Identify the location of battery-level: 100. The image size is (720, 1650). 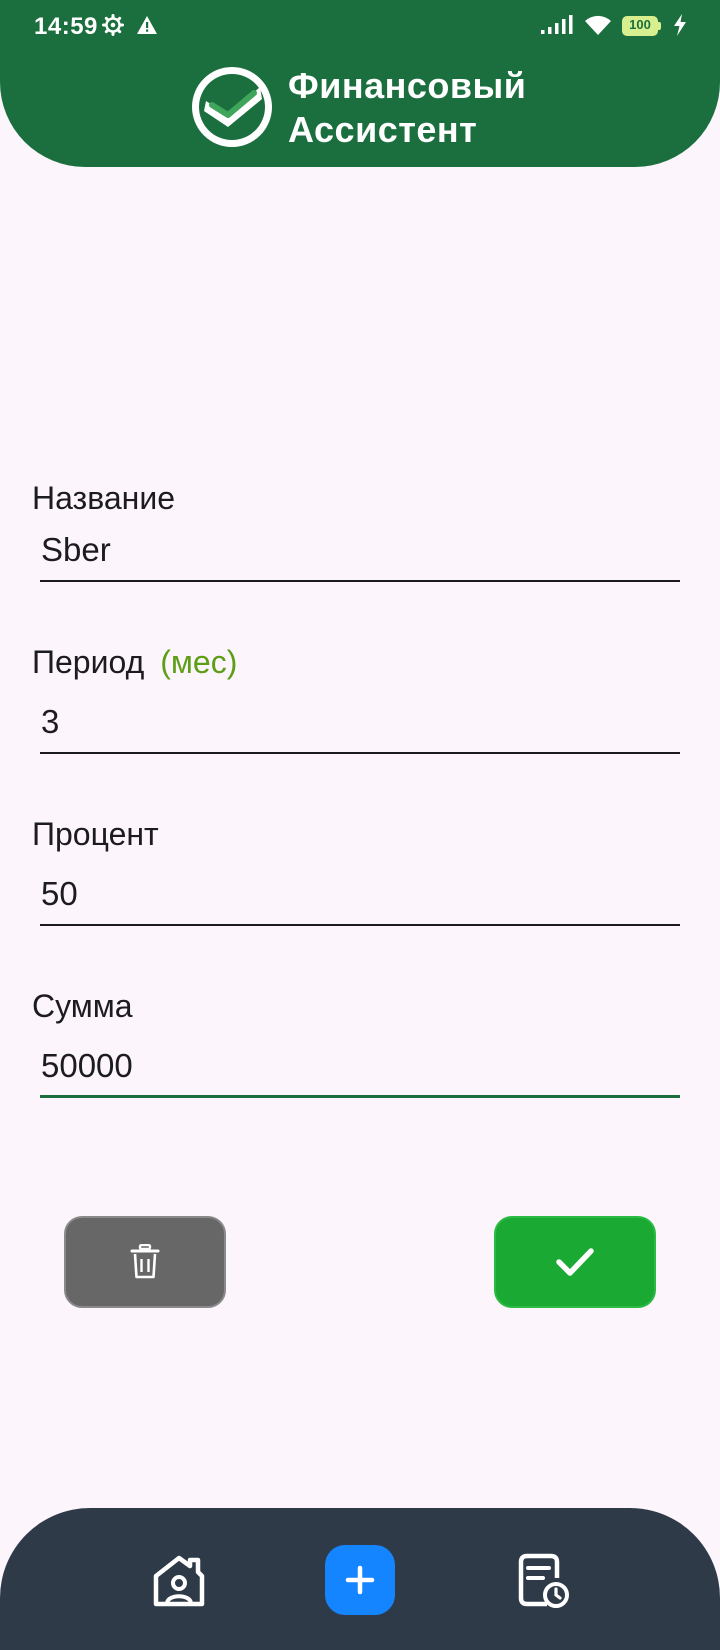
(640, 24).